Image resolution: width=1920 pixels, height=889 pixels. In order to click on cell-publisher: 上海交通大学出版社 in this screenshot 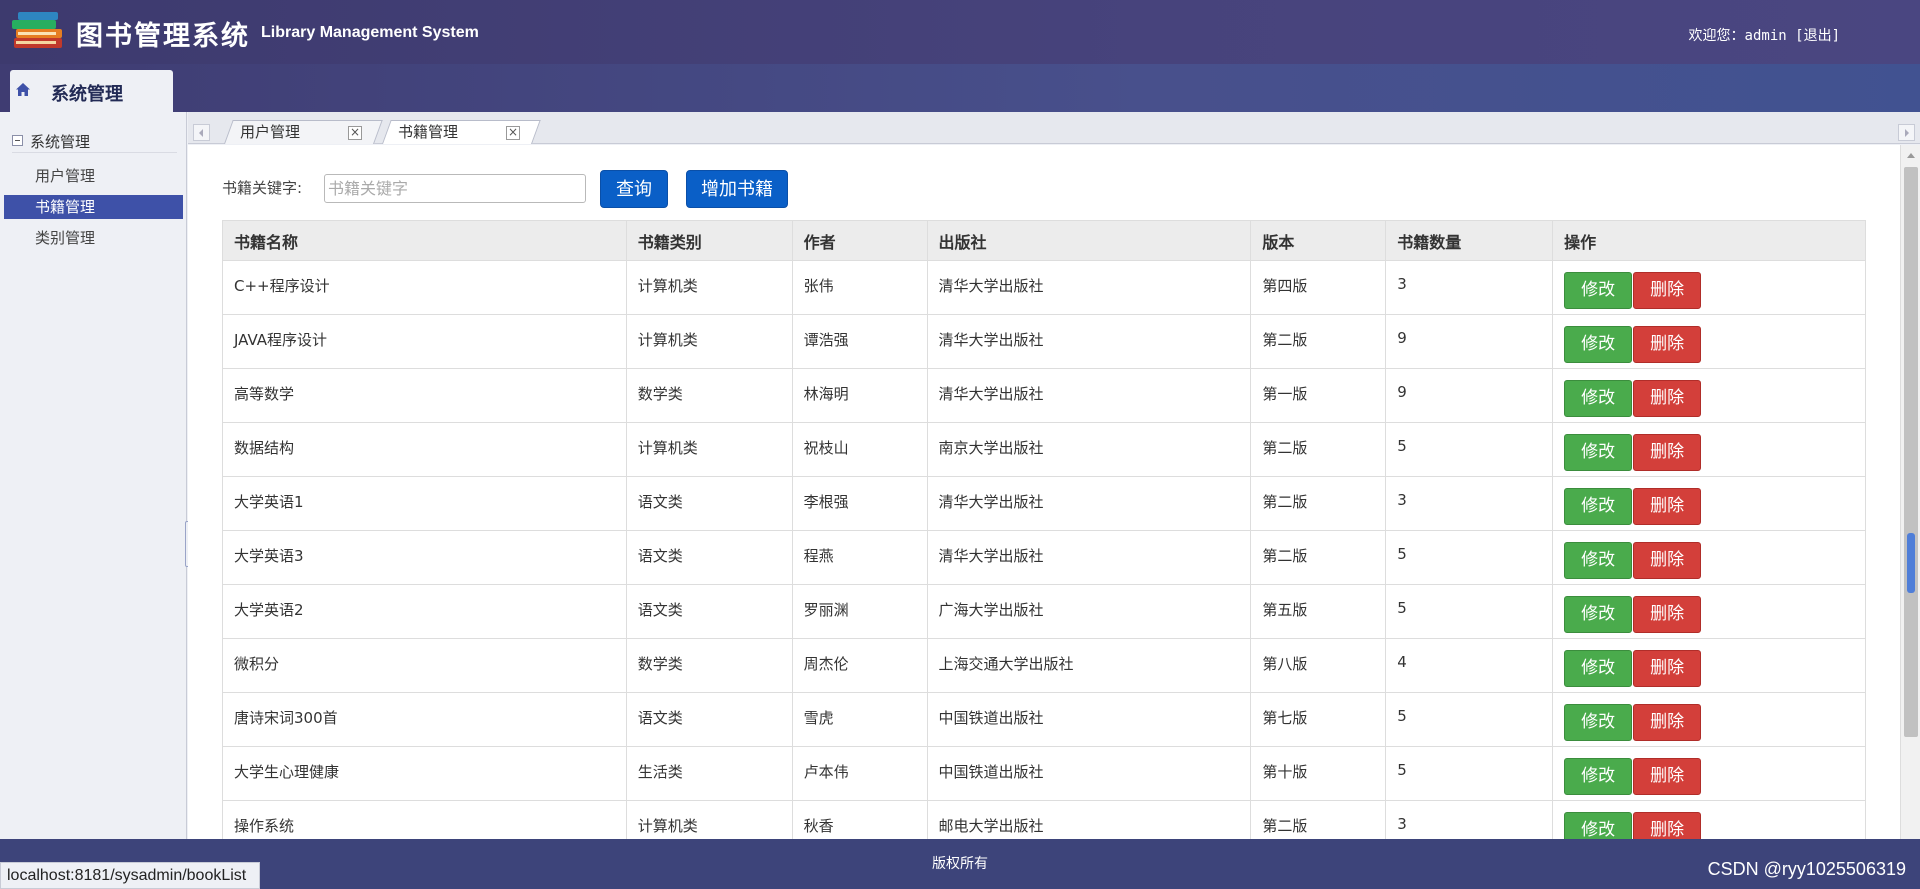, I will do `click(1089, 665)`.